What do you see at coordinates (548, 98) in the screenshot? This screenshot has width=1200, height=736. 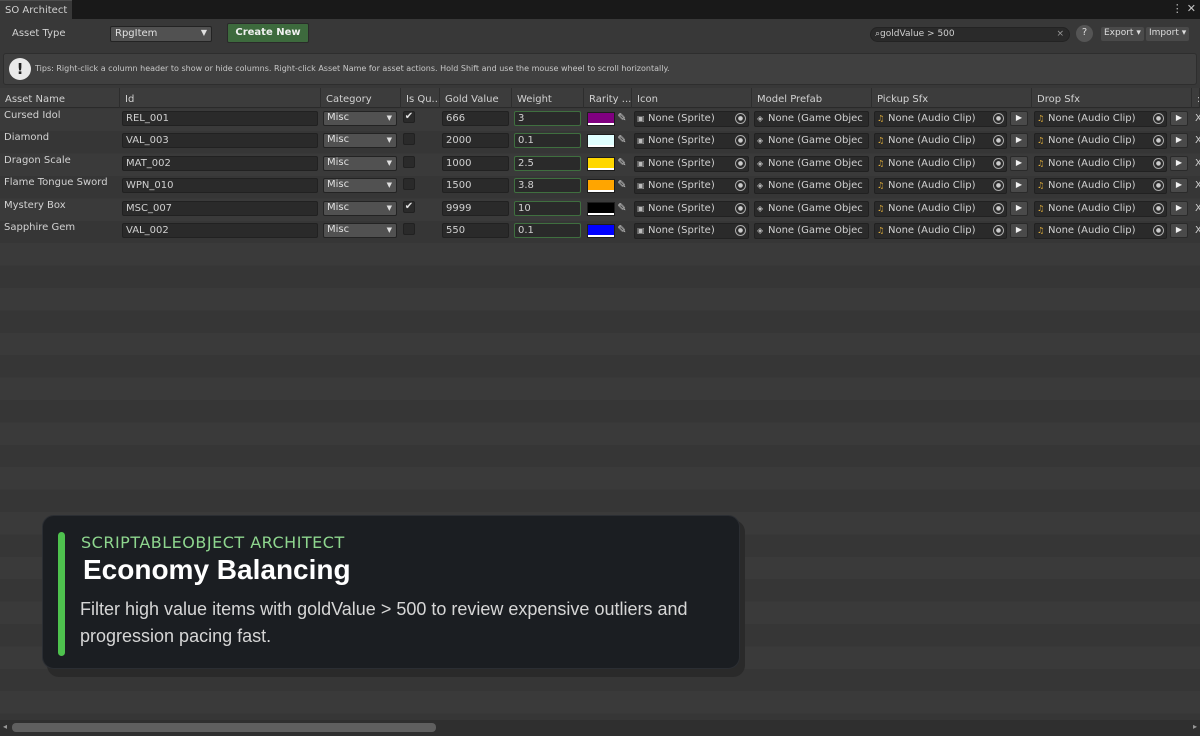 I see `column-header-weight: Weight` at bounding box center [548, 98].